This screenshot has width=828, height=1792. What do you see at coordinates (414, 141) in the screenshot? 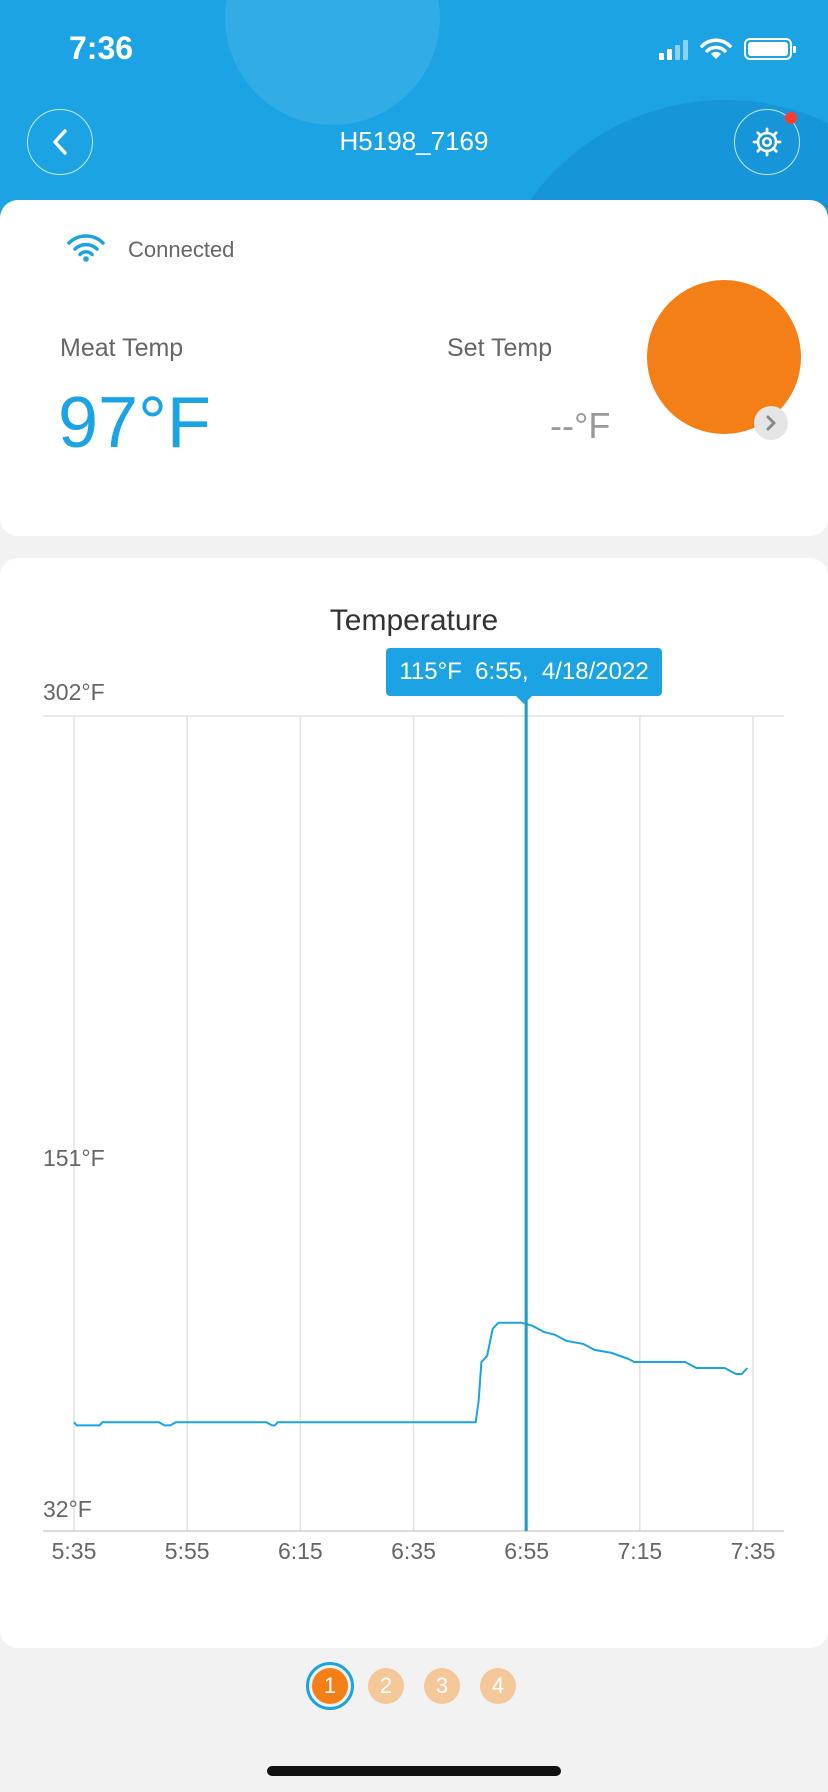
I see `page-title: H5198_7169` at bounding box center [414, 141].